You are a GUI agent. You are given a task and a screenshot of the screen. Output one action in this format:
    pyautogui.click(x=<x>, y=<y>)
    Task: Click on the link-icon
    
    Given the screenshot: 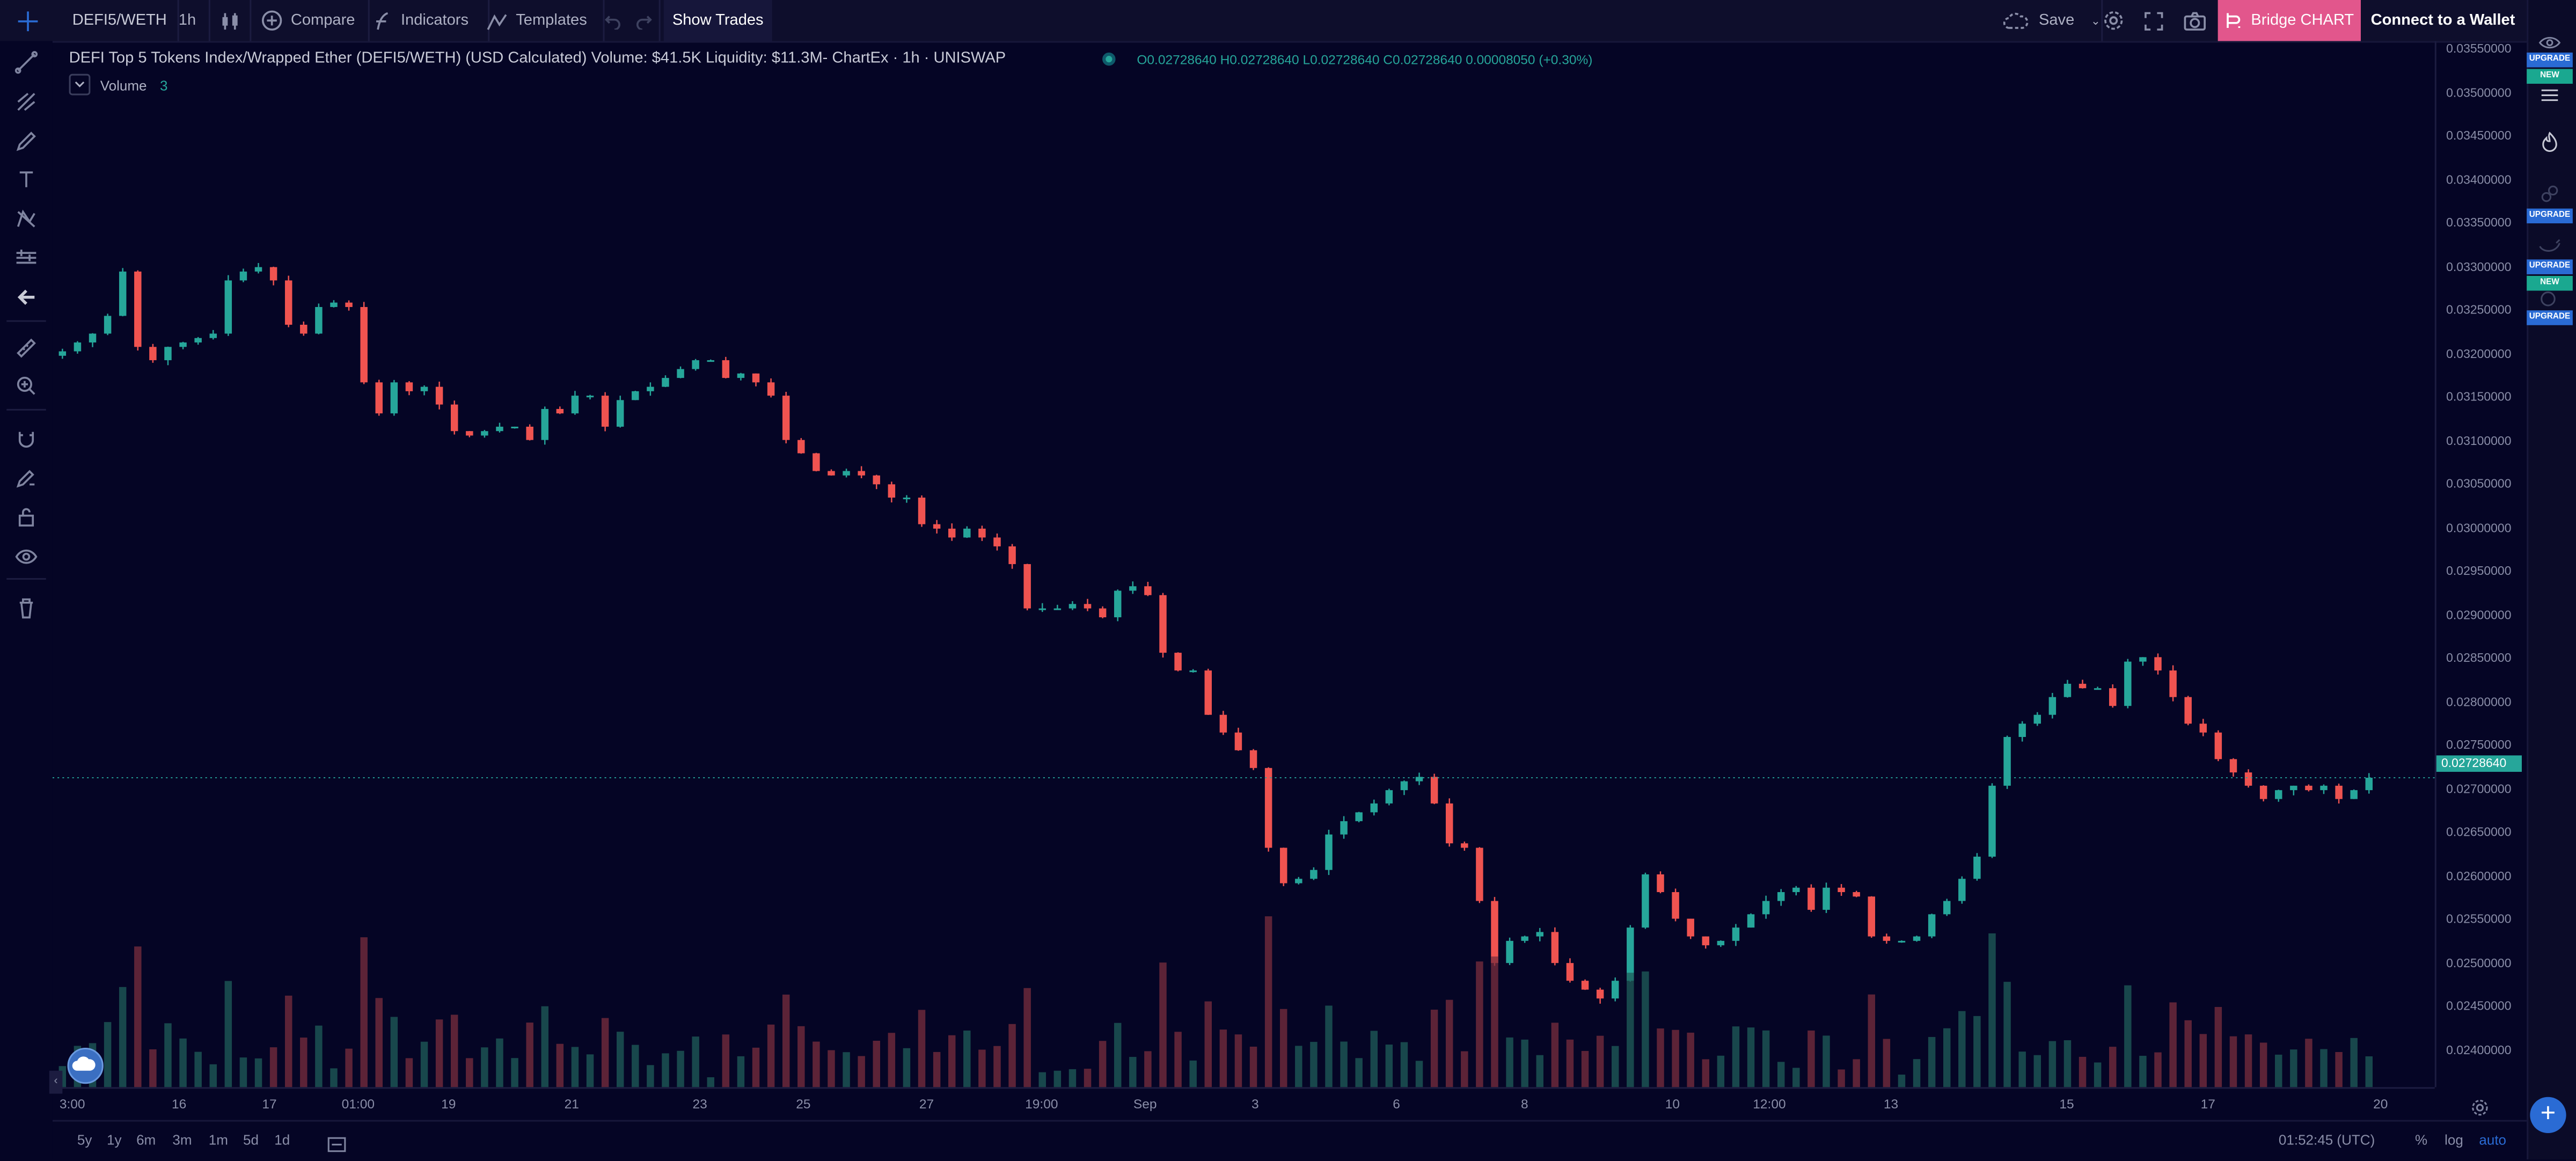 What is the action you would take?
    pyautogui.click(x=2550, y=197)
    